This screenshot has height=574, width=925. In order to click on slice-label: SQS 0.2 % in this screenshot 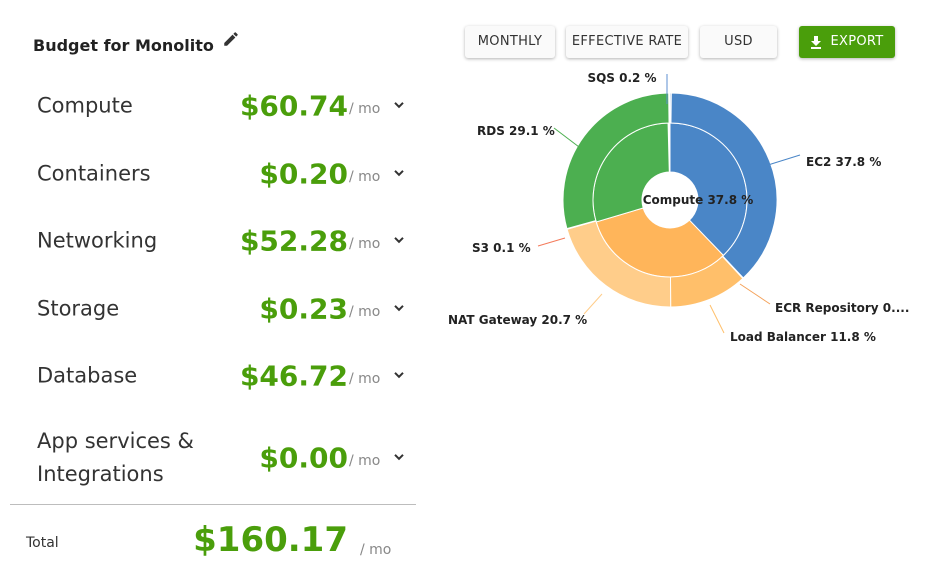, I will do `click(621, 78)`.